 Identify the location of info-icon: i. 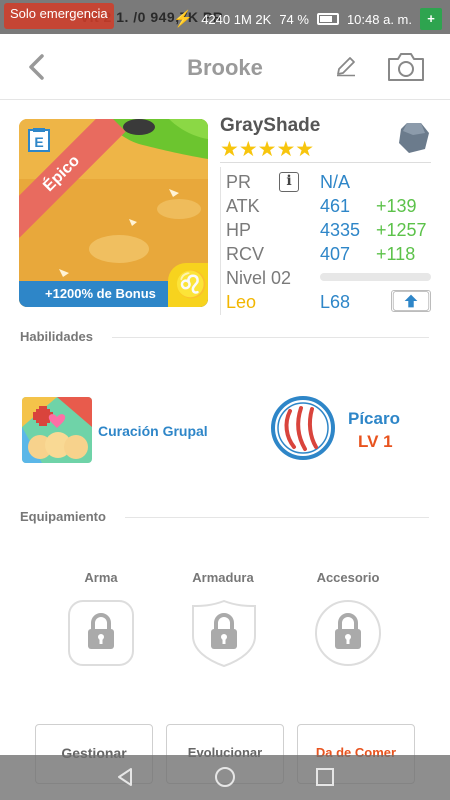
(289, 182).